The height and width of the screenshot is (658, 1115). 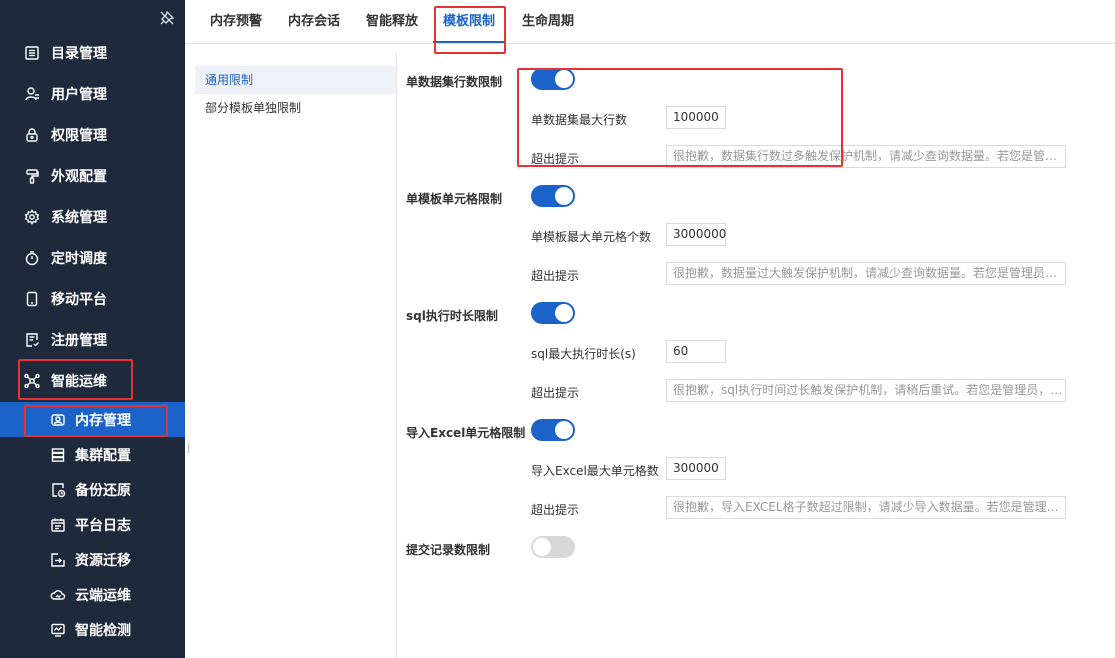 I want to click on paint-roller-icon, so click(x=32, y=176).